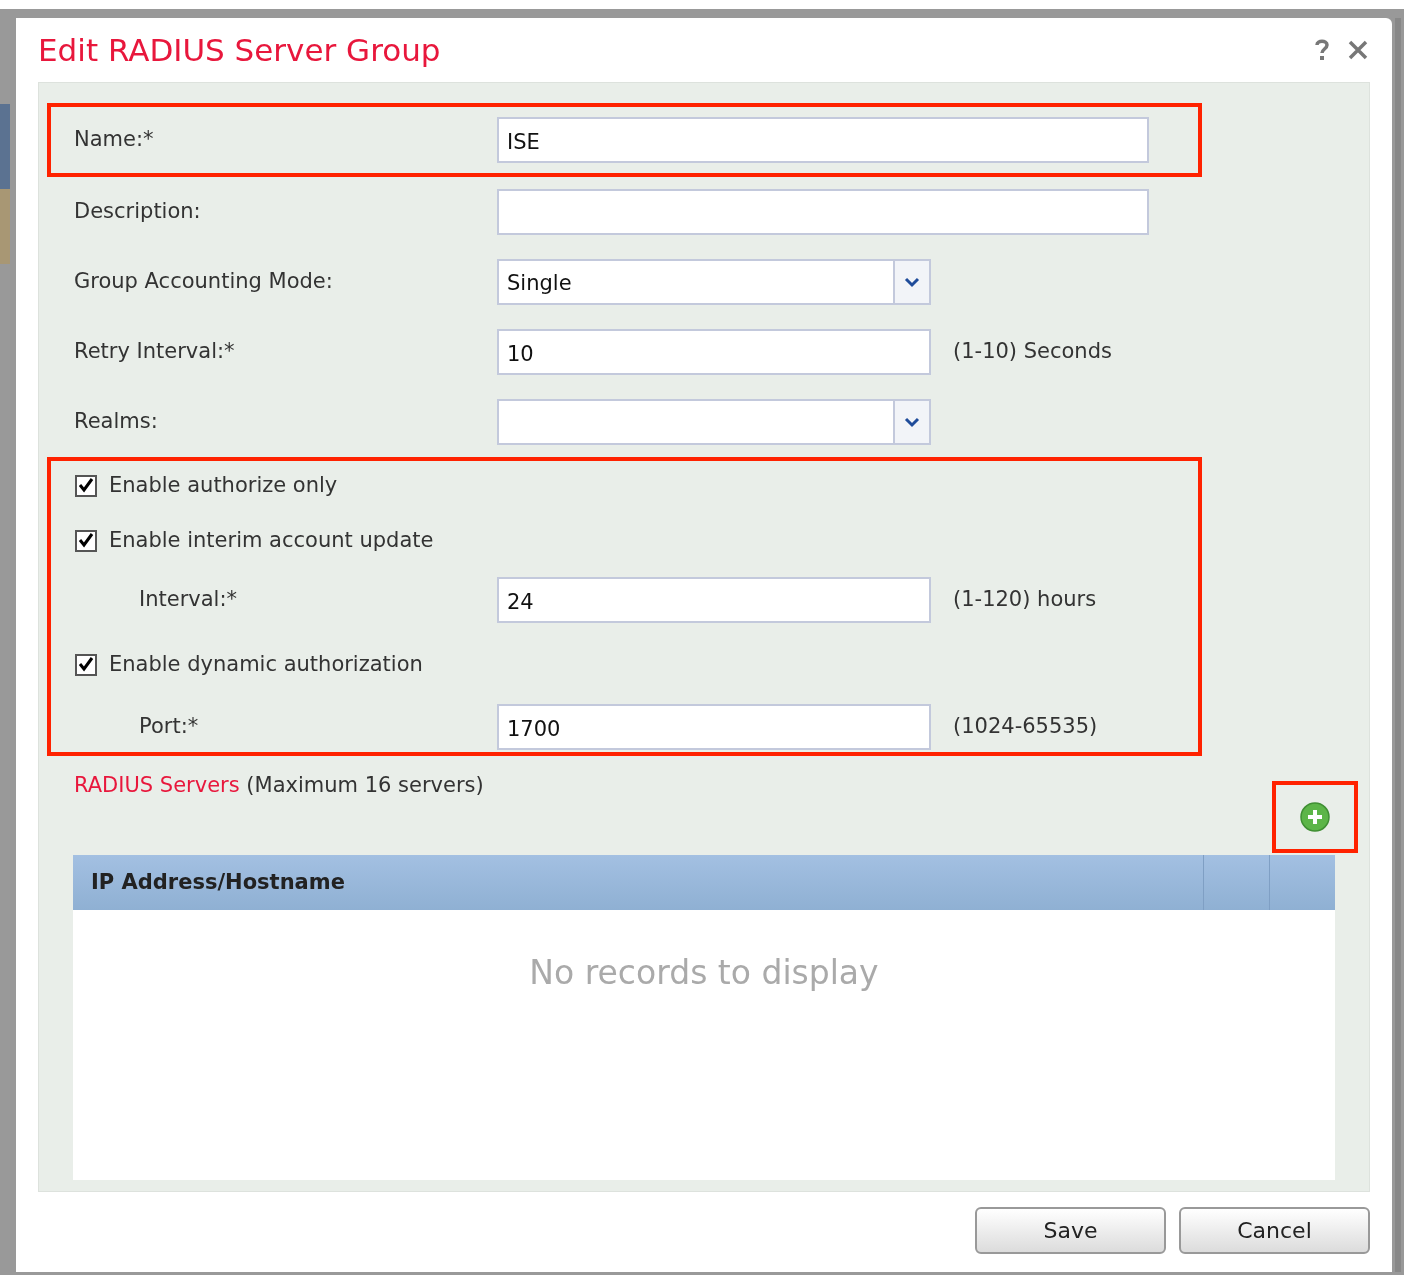 The image size is (1404, 1275). Describe the element at coordinates (218, 882) in the screenshot. I see `column-header: IP Address/Hostname` at that location.